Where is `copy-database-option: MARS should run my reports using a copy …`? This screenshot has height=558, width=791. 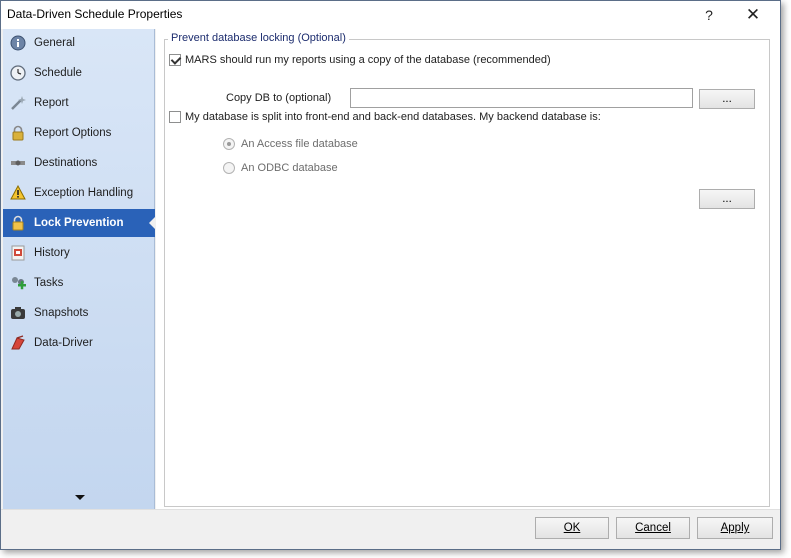
copy-database-option: MARS should run my reports using a copy … is located at coordinates (360, 60).